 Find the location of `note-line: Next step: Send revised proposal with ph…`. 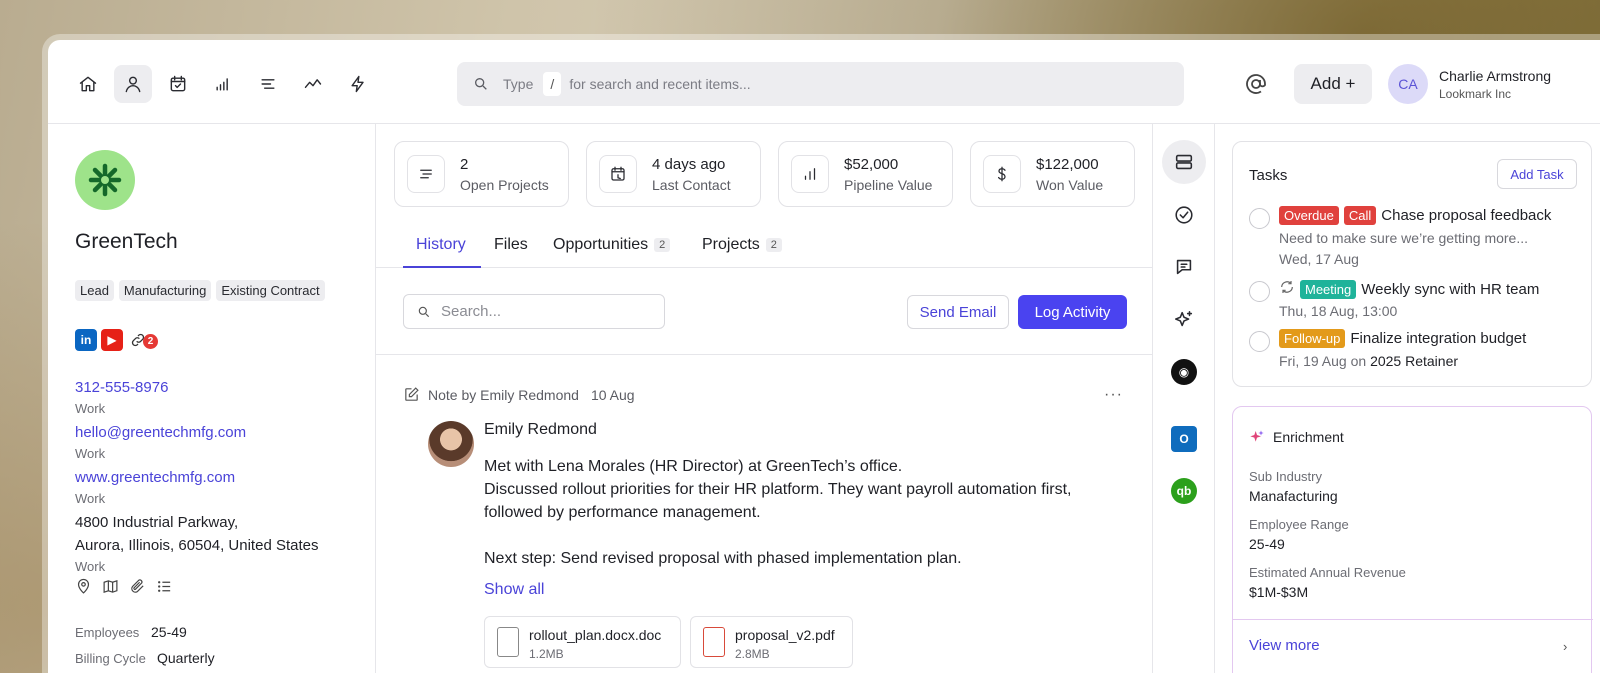

note-line: Next step: Send revised proposal with ph… is located at coordinates (723, 558).